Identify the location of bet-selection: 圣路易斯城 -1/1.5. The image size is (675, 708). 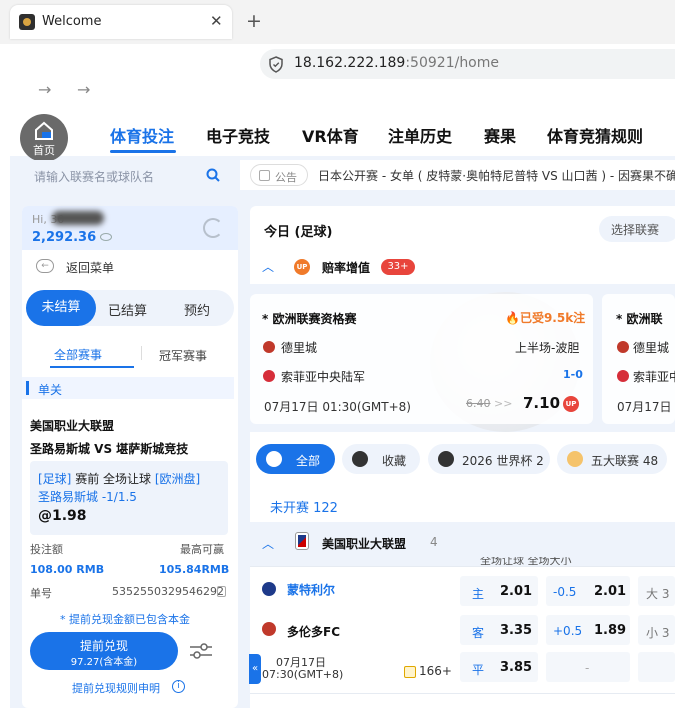
(87, 497).